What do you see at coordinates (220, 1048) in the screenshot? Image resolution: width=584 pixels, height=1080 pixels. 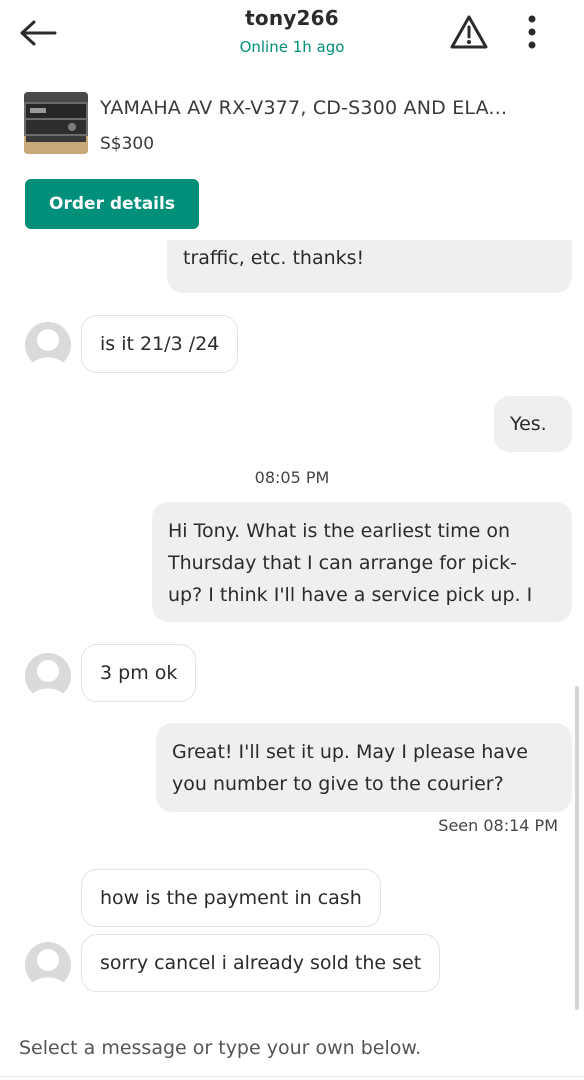 I see `message-input-prompt: Select a message or type your own below.` at bounding box center [220, 1048].